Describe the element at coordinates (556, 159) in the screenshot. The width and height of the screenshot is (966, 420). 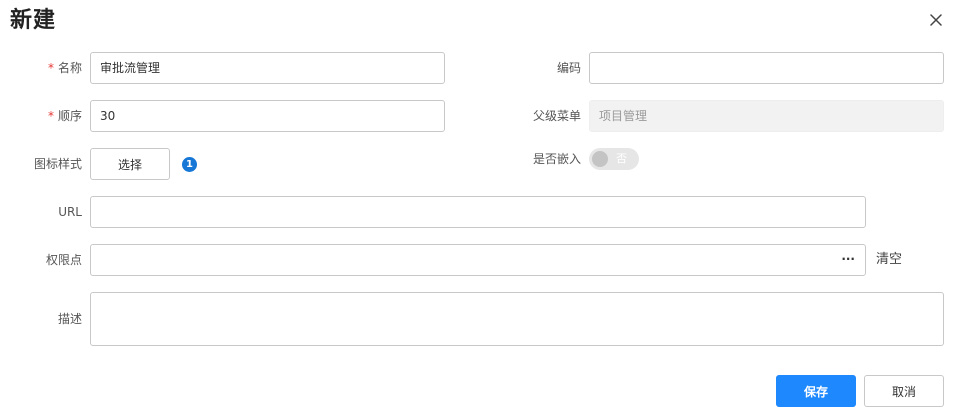
I see `embed-label: 是否嵌入` at that location.